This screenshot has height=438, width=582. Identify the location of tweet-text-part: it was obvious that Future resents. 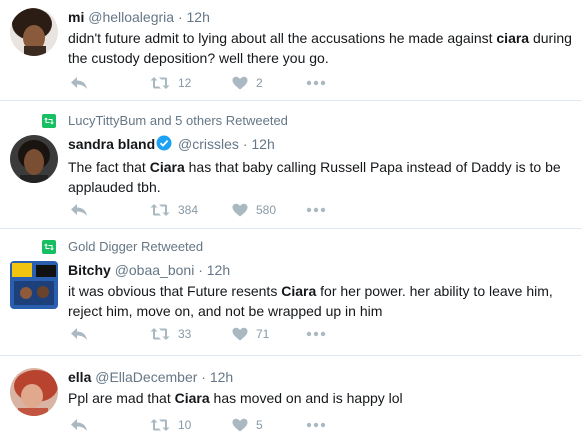
(175, 291).